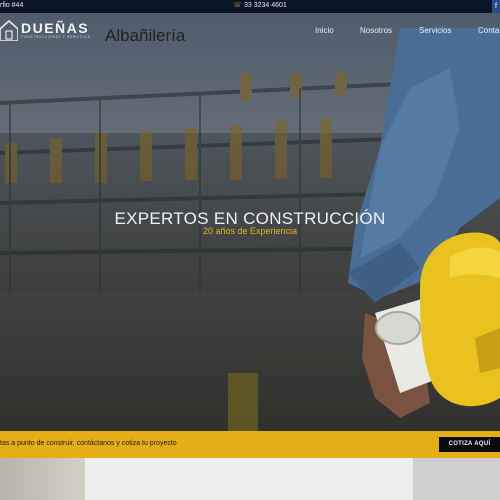 This screenshot has width=500, height=500. Describe the element at coordinates (42, 479) in the screenshot. I see `service-image` at that location.